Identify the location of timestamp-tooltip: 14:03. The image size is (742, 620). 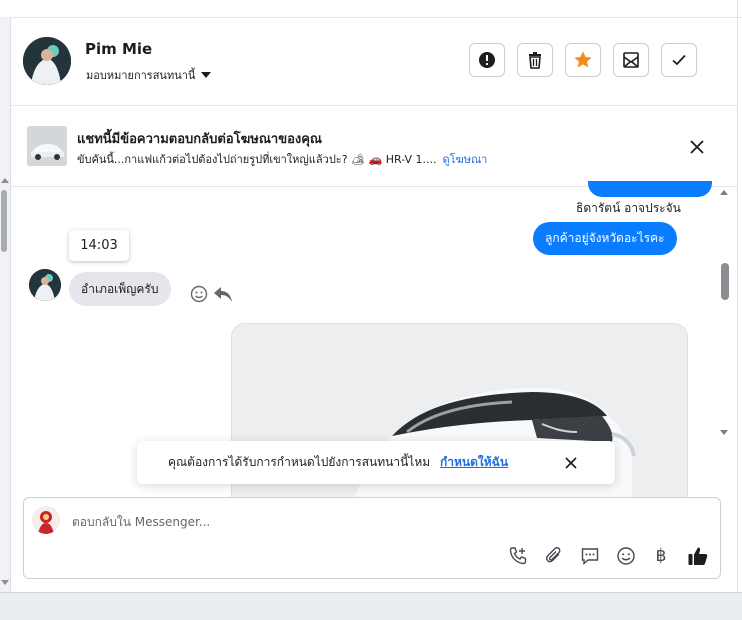
(99, 245).